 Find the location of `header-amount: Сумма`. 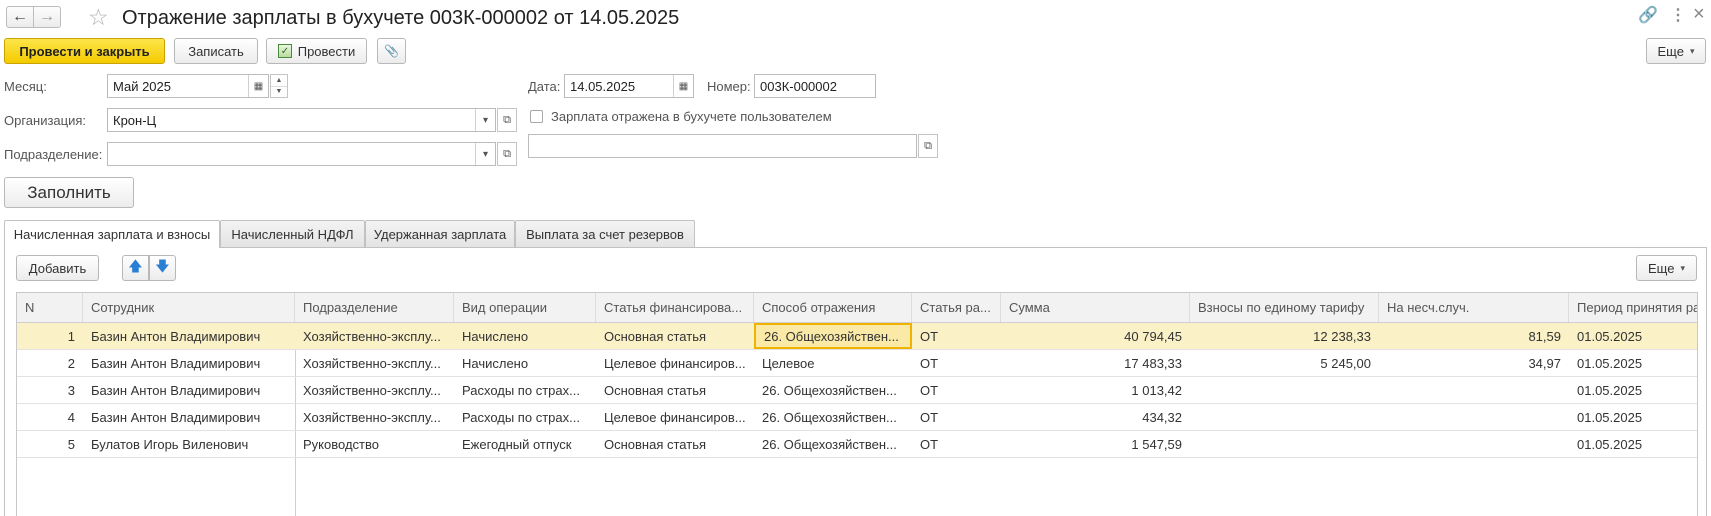

header-amount: Сумма is located at coordinates (1095, 307).